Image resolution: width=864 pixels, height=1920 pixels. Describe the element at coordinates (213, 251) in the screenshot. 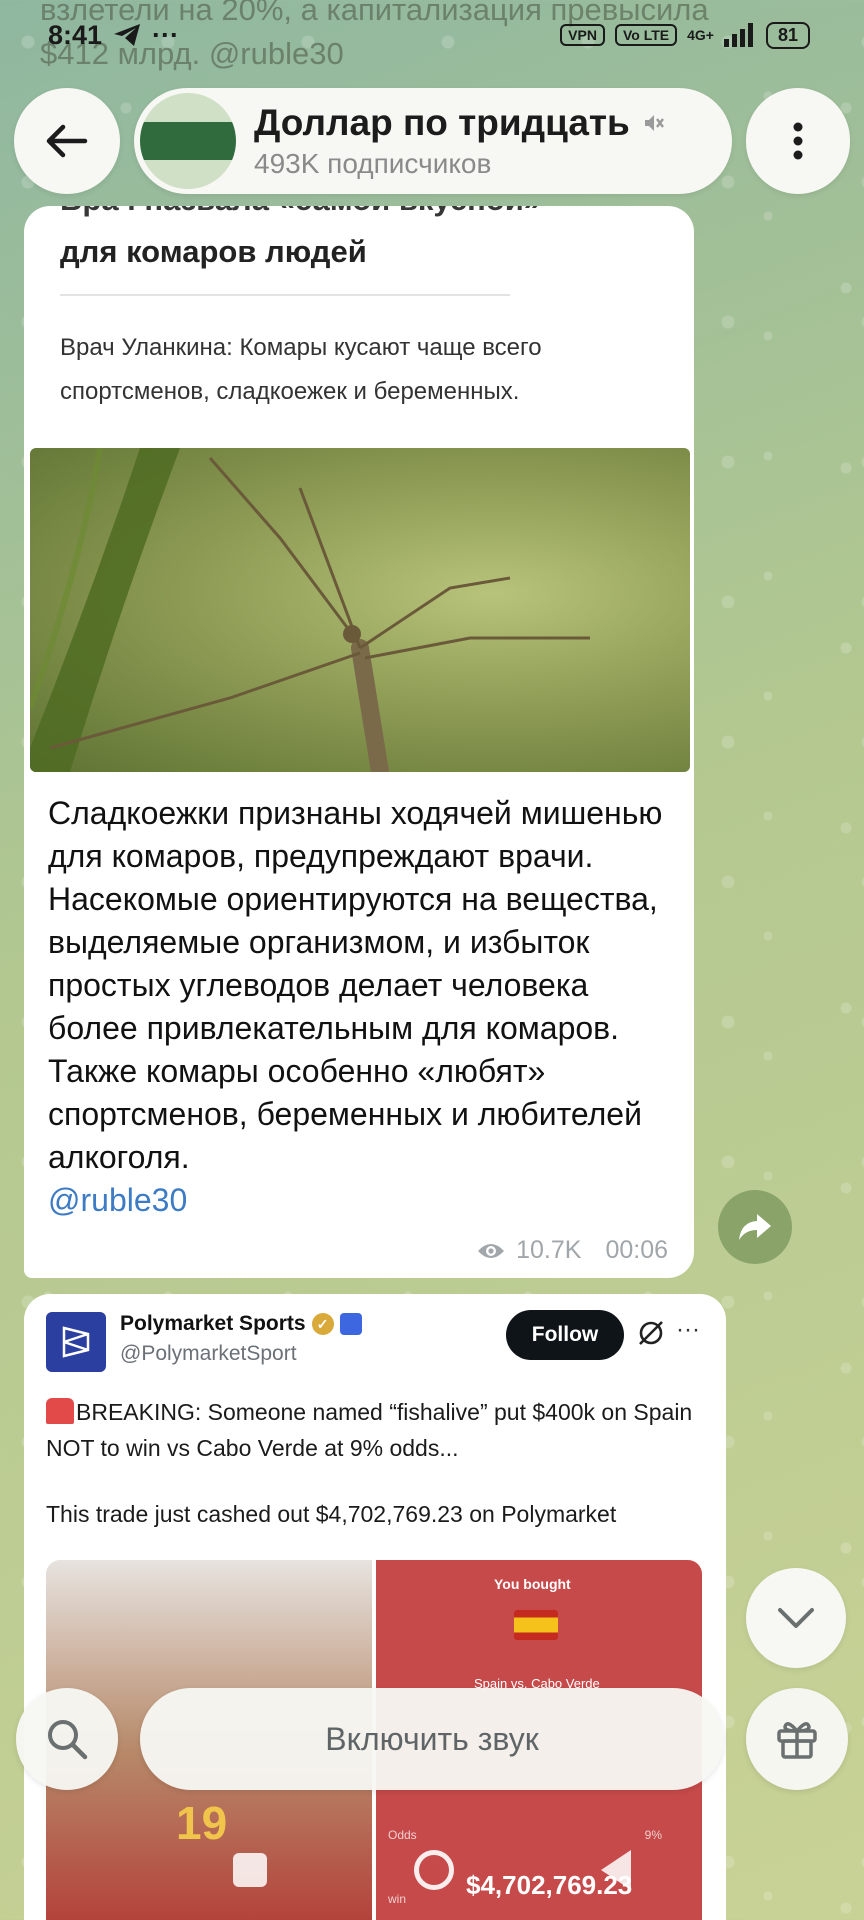

I see `article-title: для комаров людей` at that location.